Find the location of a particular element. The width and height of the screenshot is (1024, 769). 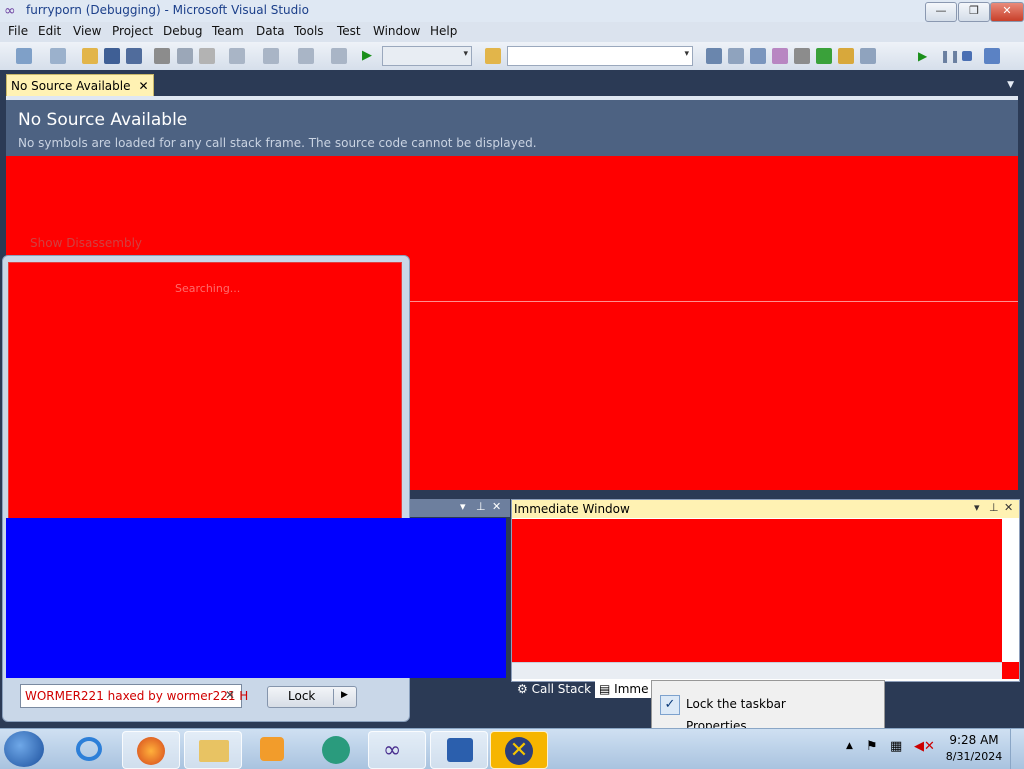

copy-icon is located at coordinates (185, 56).